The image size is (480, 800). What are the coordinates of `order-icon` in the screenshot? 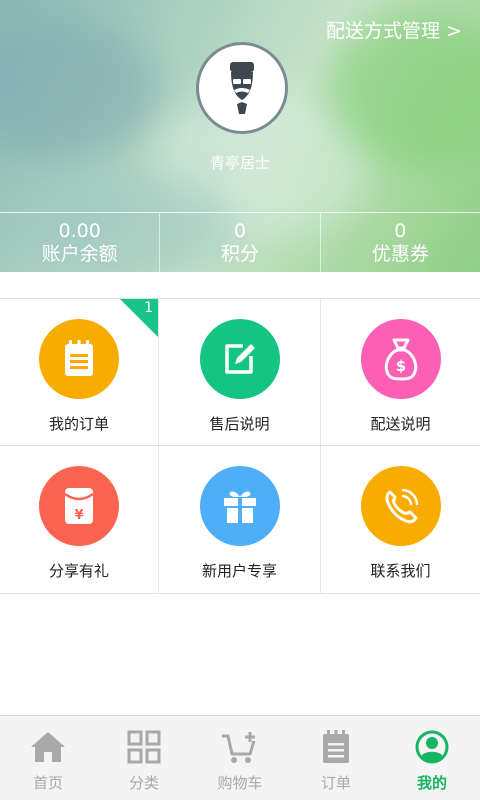 It's located at (336, 746).